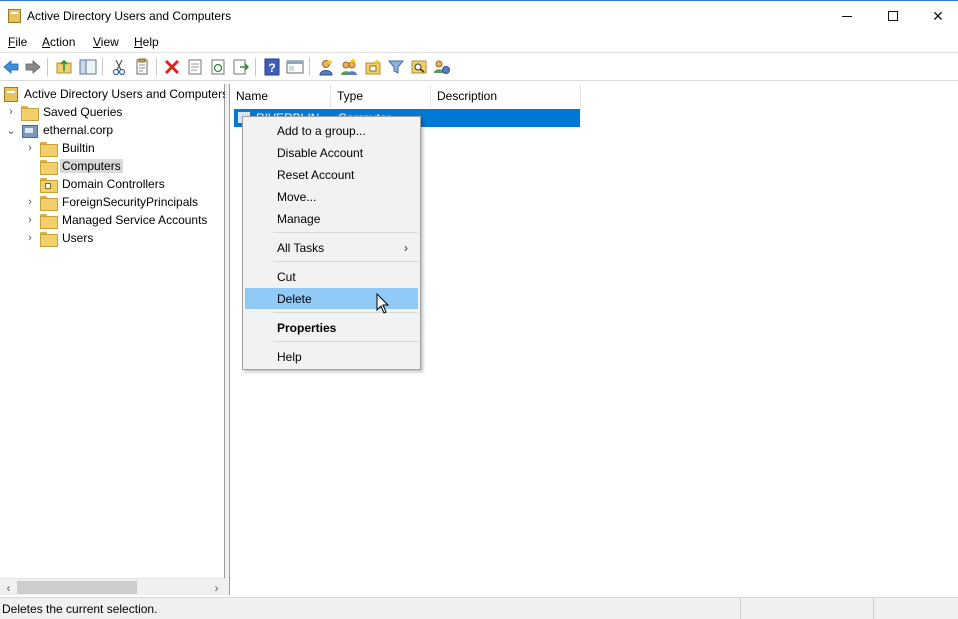  What do you see at coordinates (241, 67) in the screenshot?
I see `export-list-icon` at bounding box center [241, 67].